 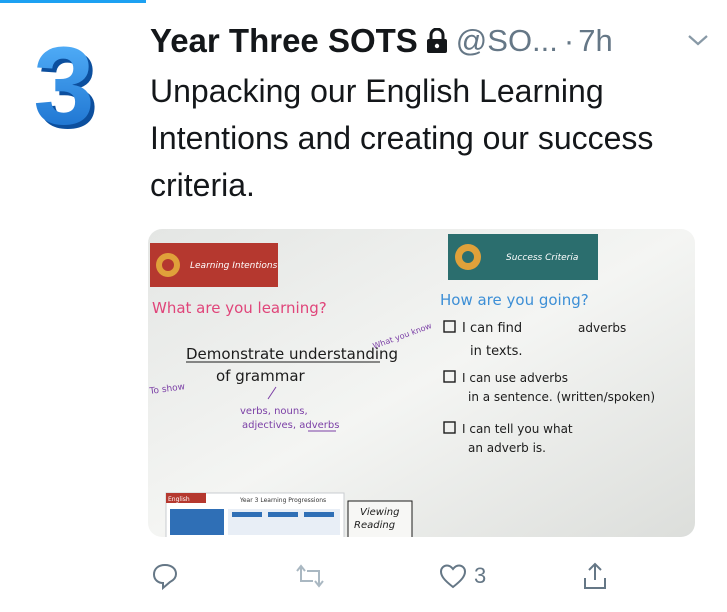 What do you see at coordinates (290, 425) in the screenshot?
I see `svg-text: adjectives, adverbs` at bounding box center [290, 425].